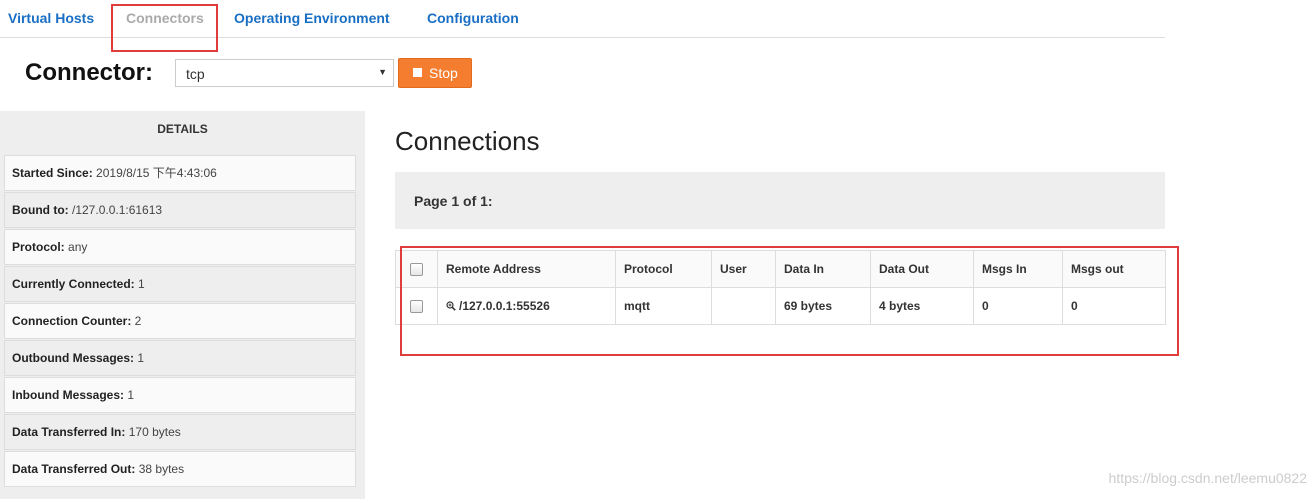 The height and width of the screenshot is (499, 1315). I want to click on detail-key: Data Transferred Out:, so click(74, 469).